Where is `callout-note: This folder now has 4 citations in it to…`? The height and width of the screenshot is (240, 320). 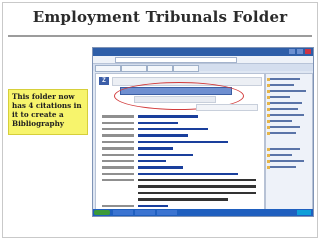 callout-note: This folder now has 4 citations in it to… is located at coordinates (48, 112).